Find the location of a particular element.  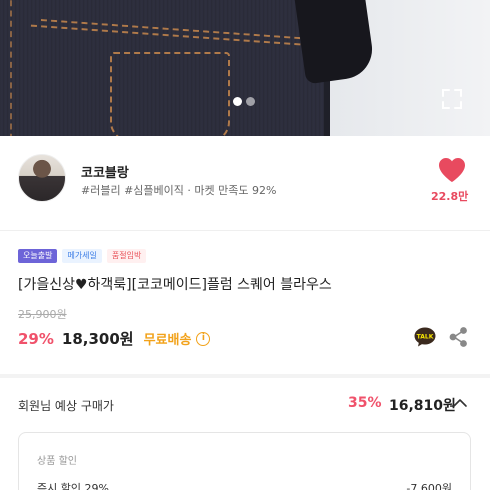

discount-rate: 29% is located at coordinates (36, 338).